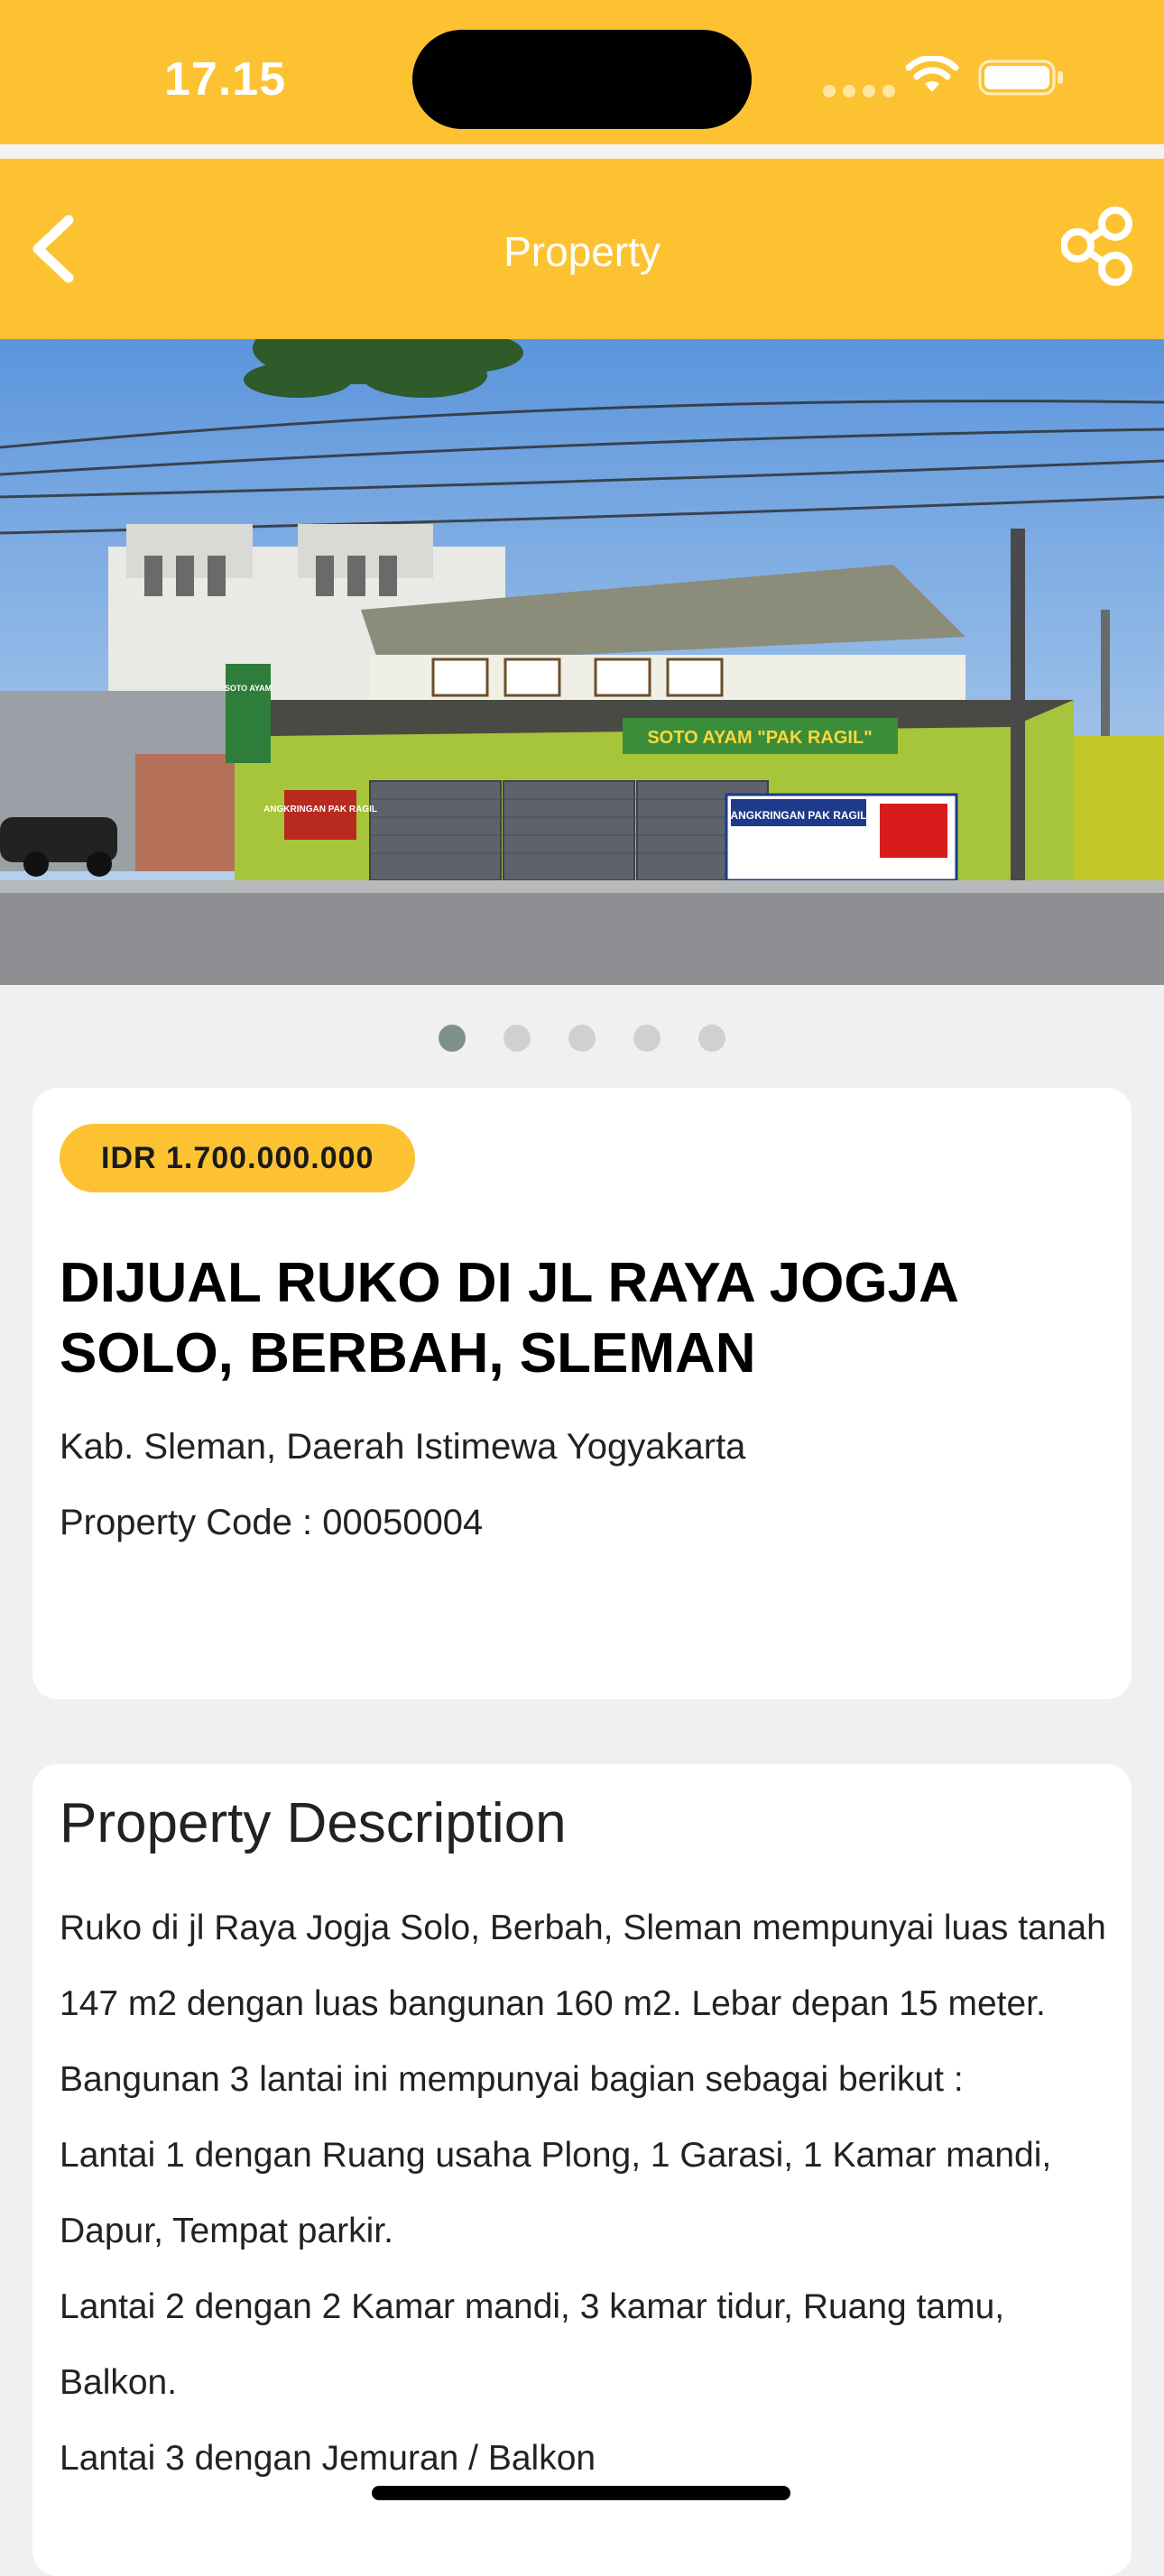 The image size is (1164, 2576). I want to click on carousel-pagination, so click(582, 1038).